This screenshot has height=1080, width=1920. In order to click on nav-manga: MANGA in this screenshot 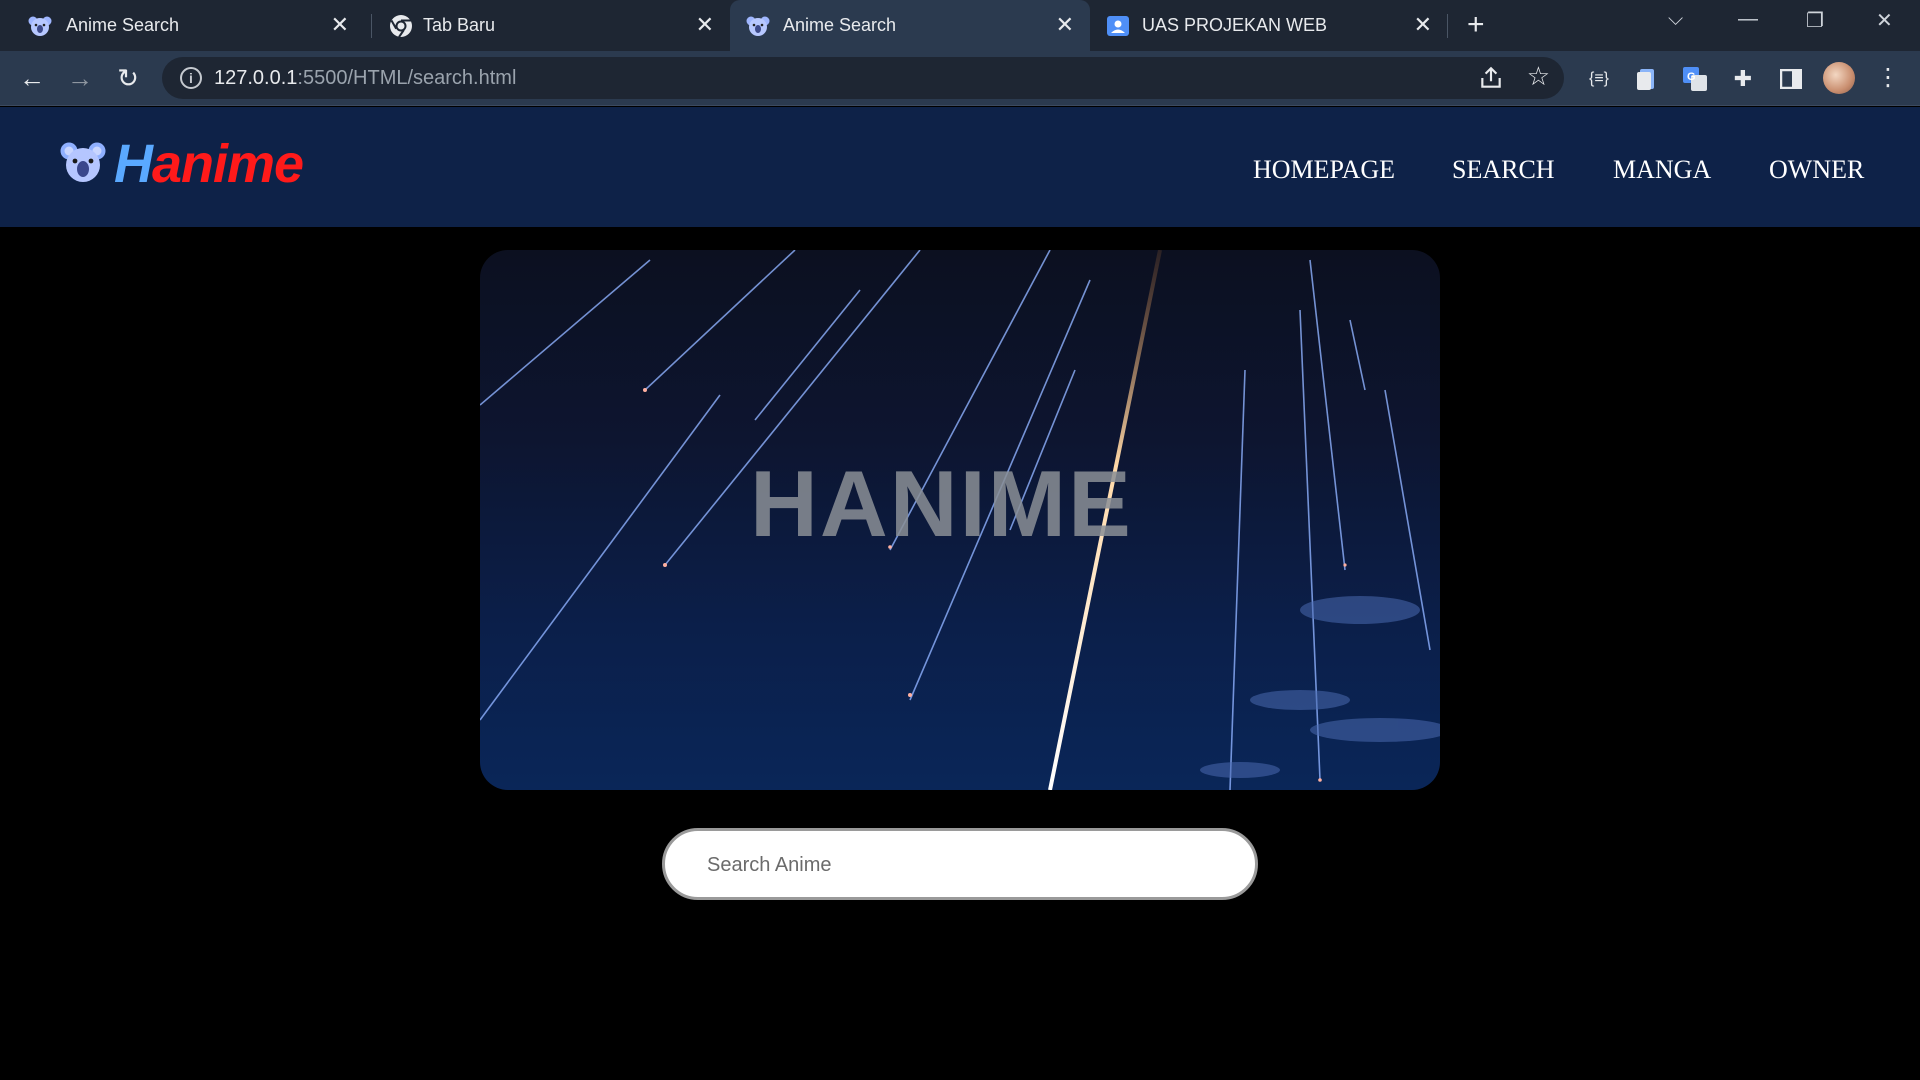, I will do `click(1662, 170)`.